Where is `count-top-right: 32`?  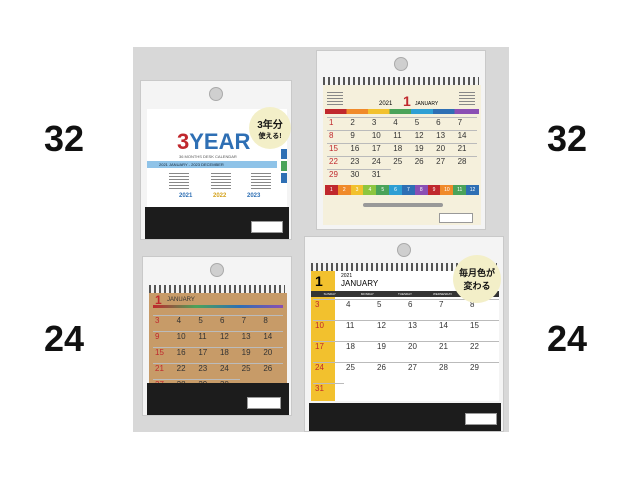
count-top-right: 32 is located at coordinates (567, 138).